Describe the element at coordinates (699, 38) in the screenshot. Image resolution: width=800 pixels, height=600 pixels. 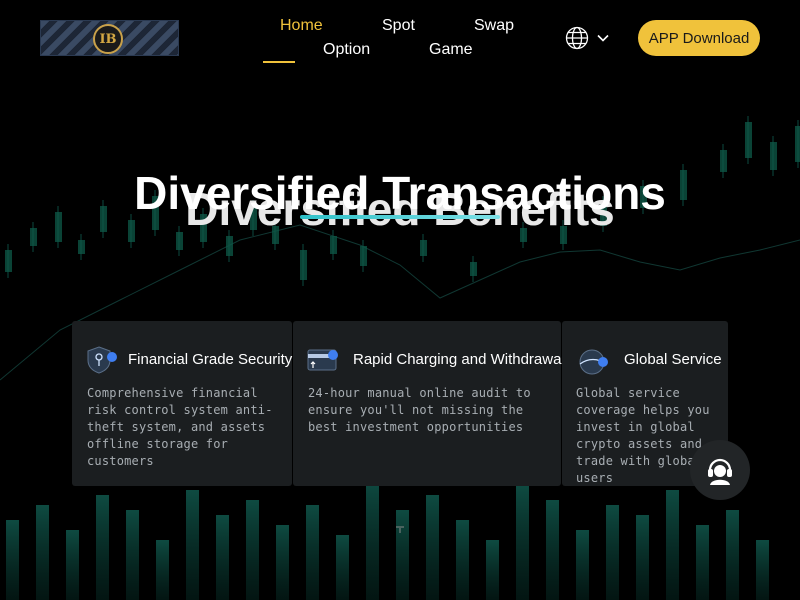
I see `app-download-button: APP Download` at that location.